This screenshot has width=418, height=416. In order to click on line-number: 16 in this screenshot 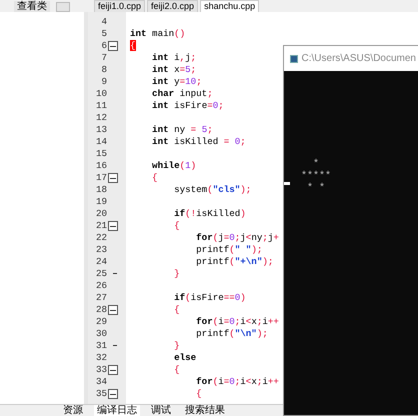, I will do `click(101, 166)`.